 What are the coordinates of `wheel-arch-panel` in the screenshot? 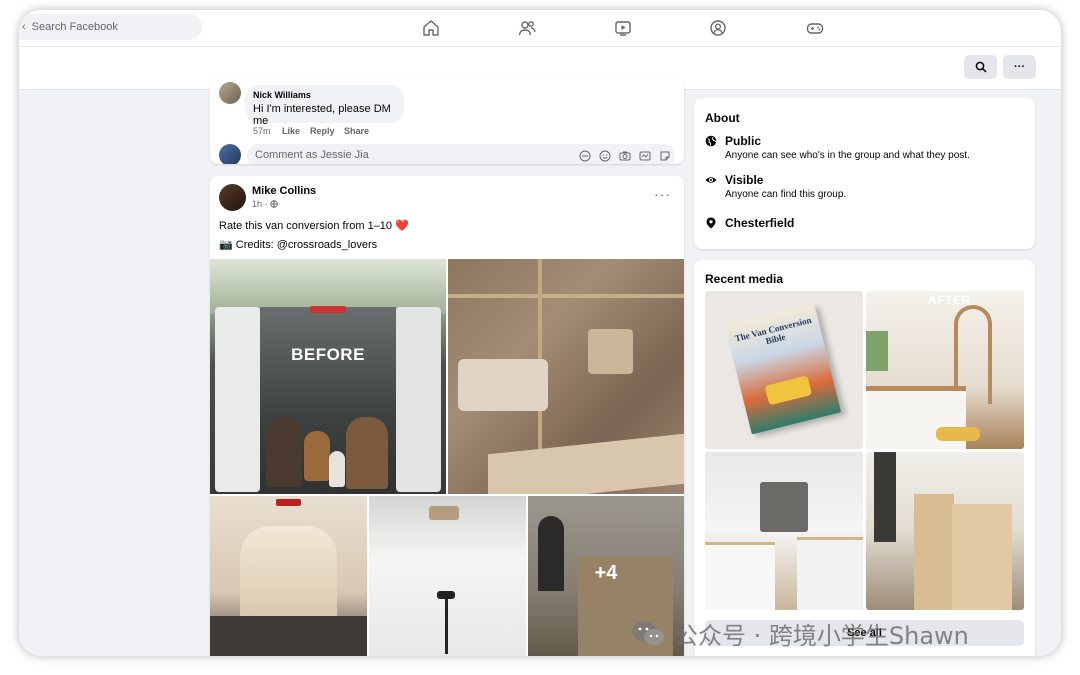 It's located at (503, 385).